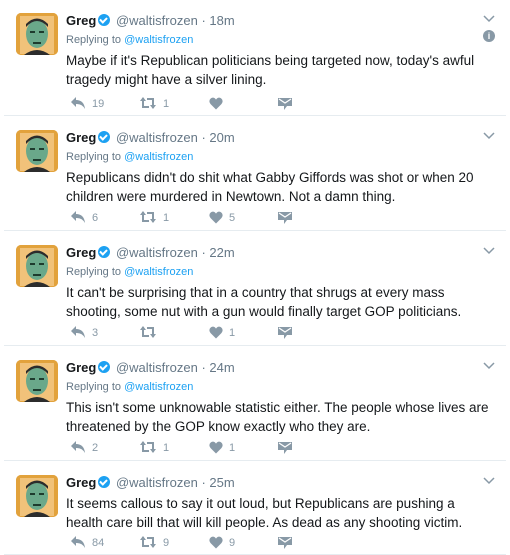  I want to click on like-button, so click(219, 104).